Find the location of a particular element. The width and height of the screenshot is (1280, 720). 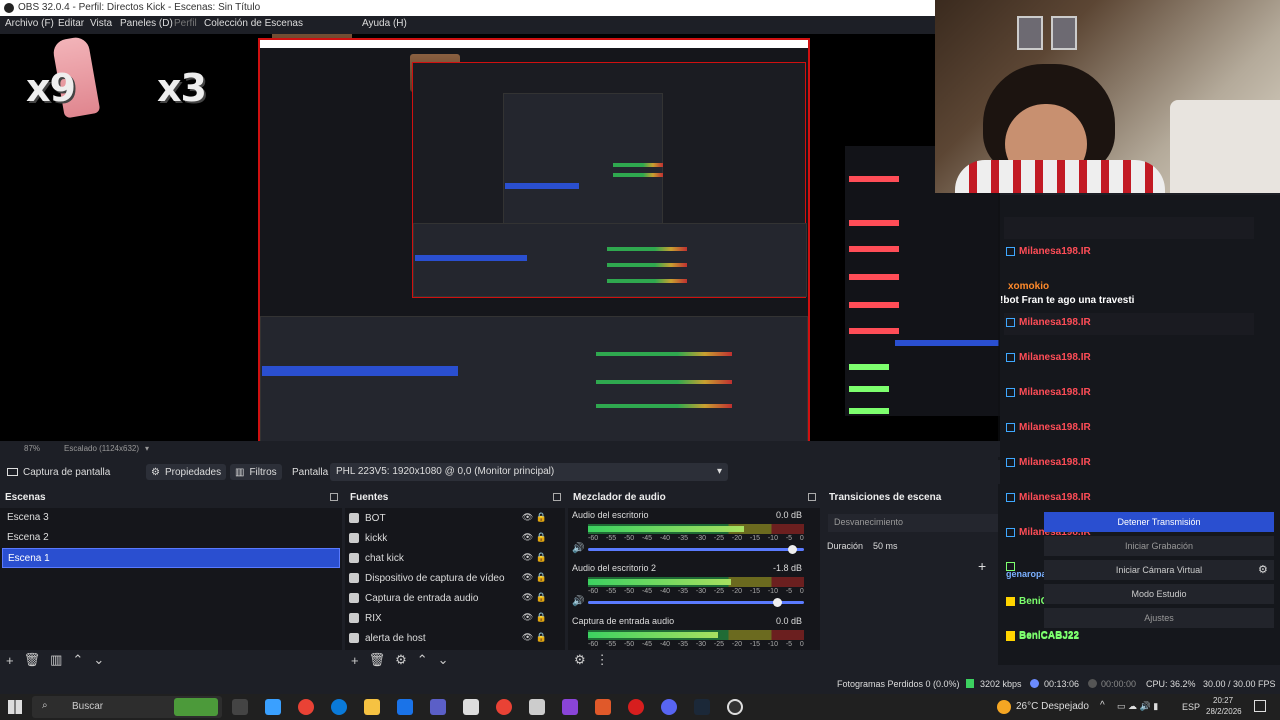

scene-item: Escena 2 is located at coordinates (171, 538).